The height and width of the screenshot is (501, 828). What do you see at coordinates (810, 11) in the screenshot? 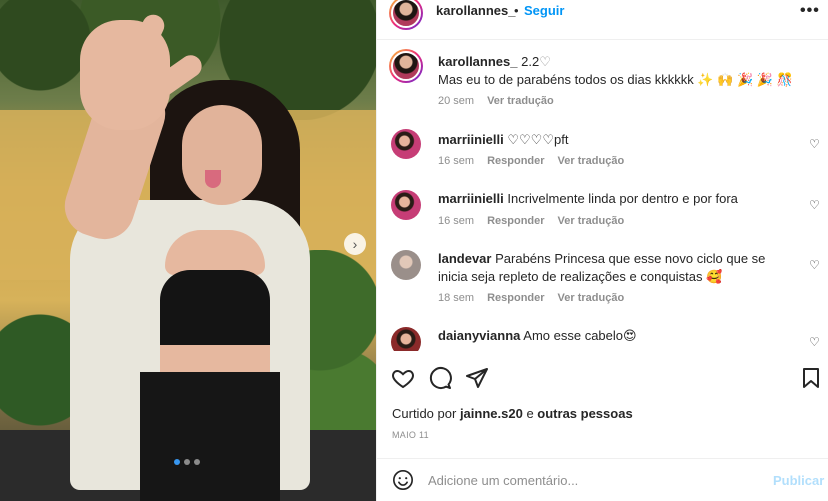
I see `more-options-icon: •••` at bounding box center [810, 11].